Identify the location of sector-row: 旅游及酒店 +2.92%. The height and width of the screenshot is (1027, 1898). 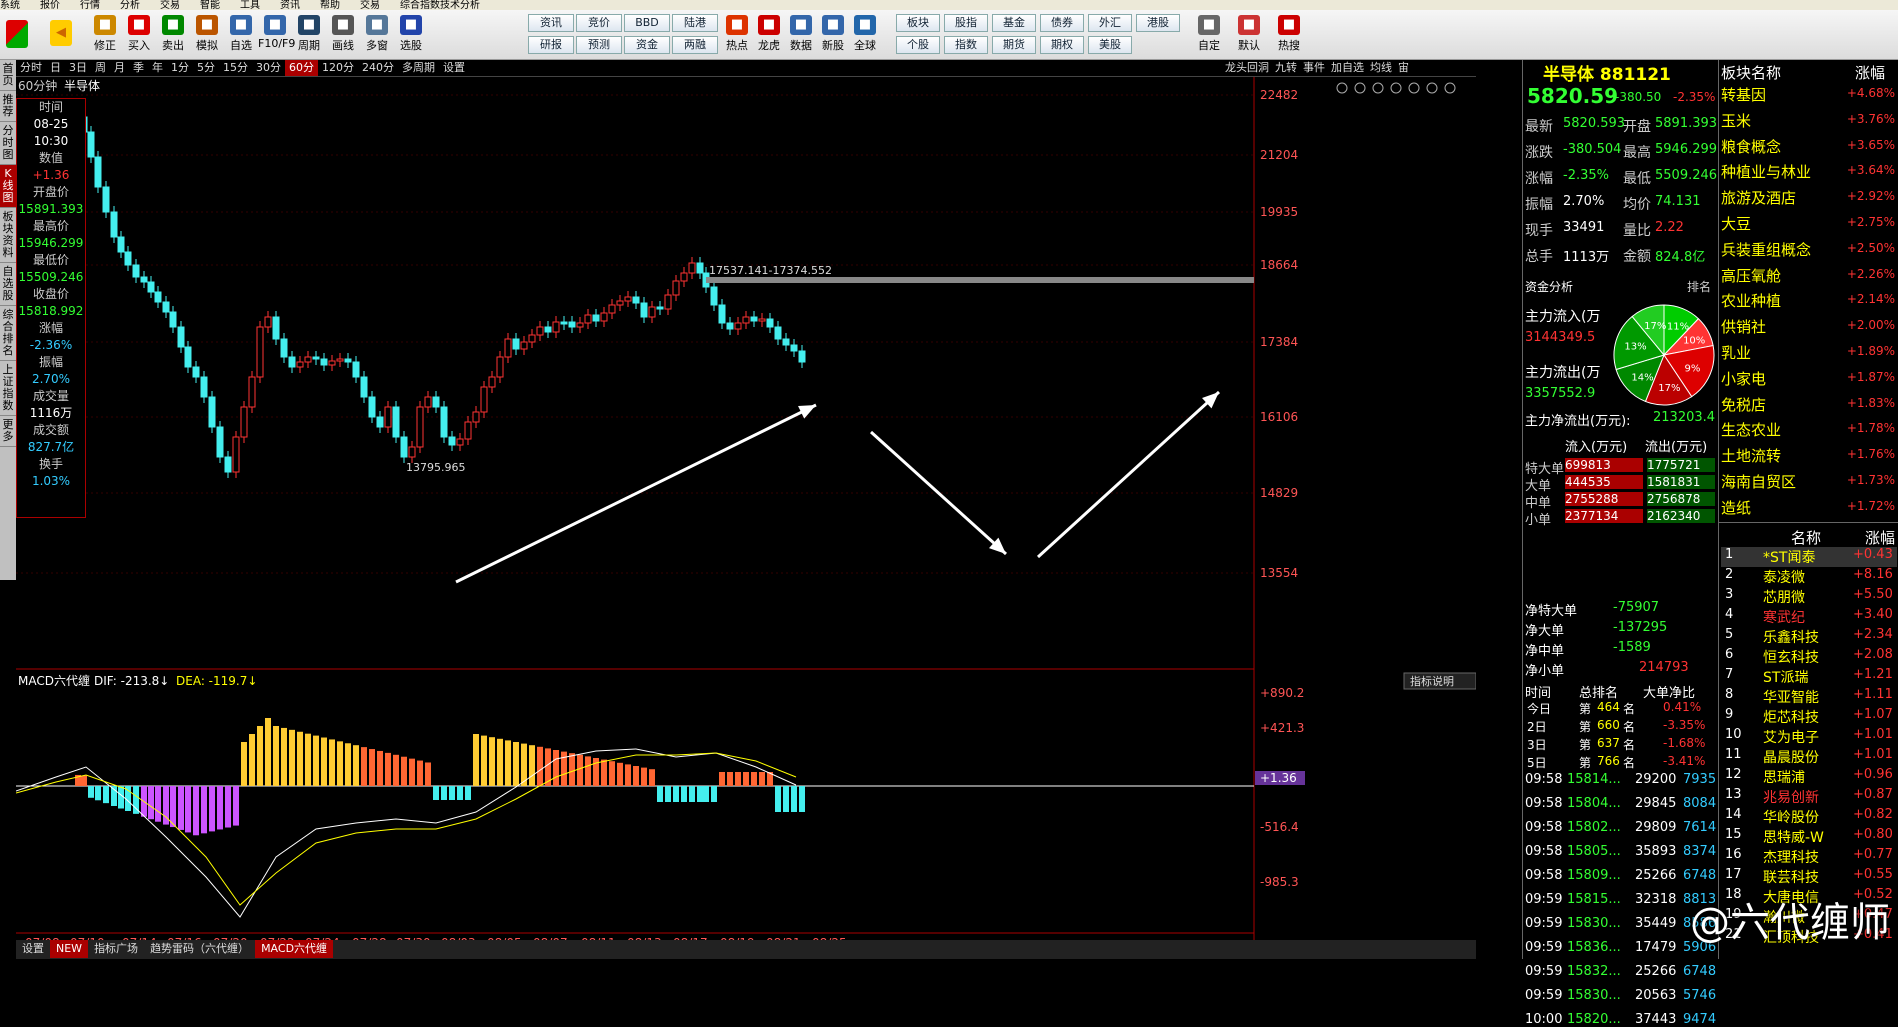
(1809, 200).